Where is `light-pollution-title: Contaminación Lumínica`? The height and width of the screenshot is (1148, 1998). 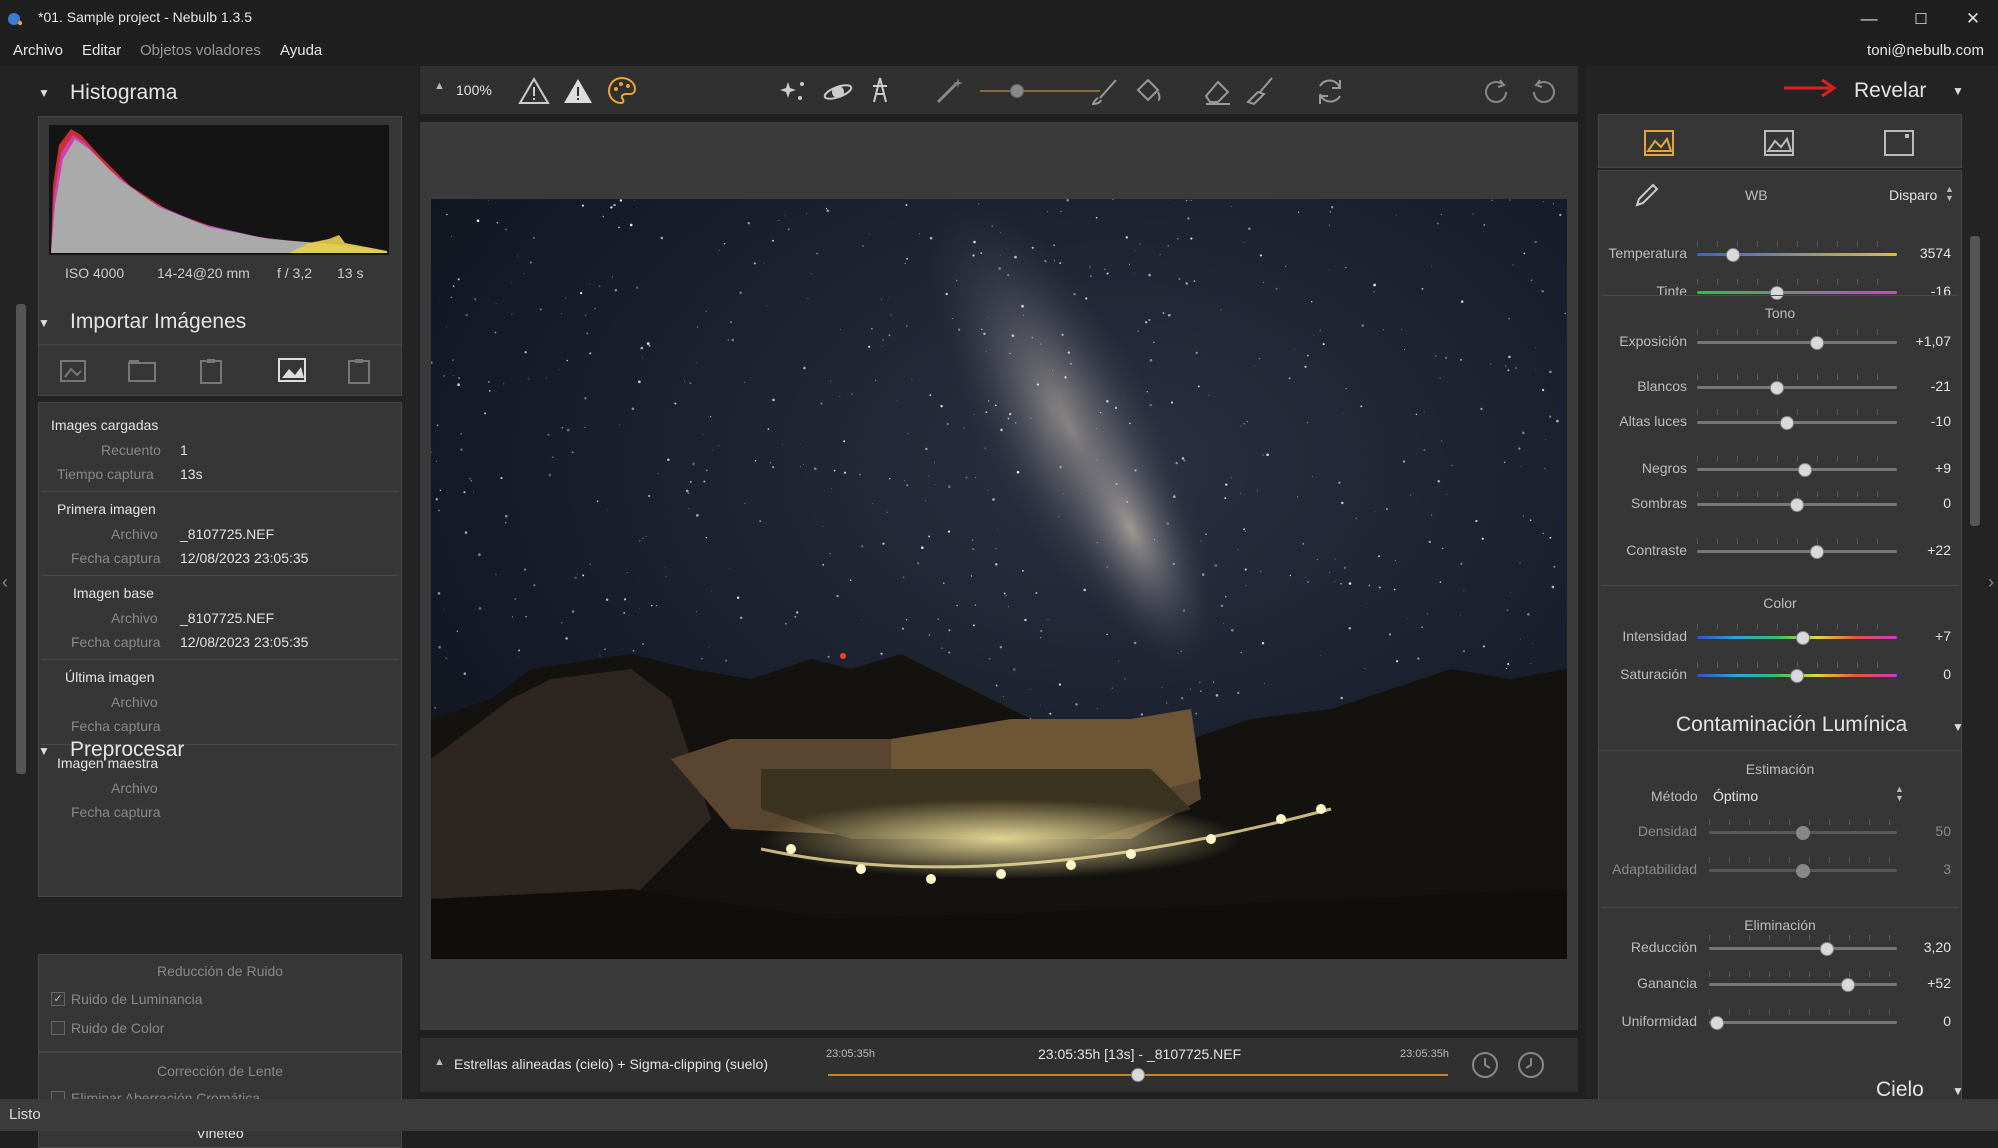 light-pollution-title: Contaminación Lumínica is located at coordinates (1791, 725).